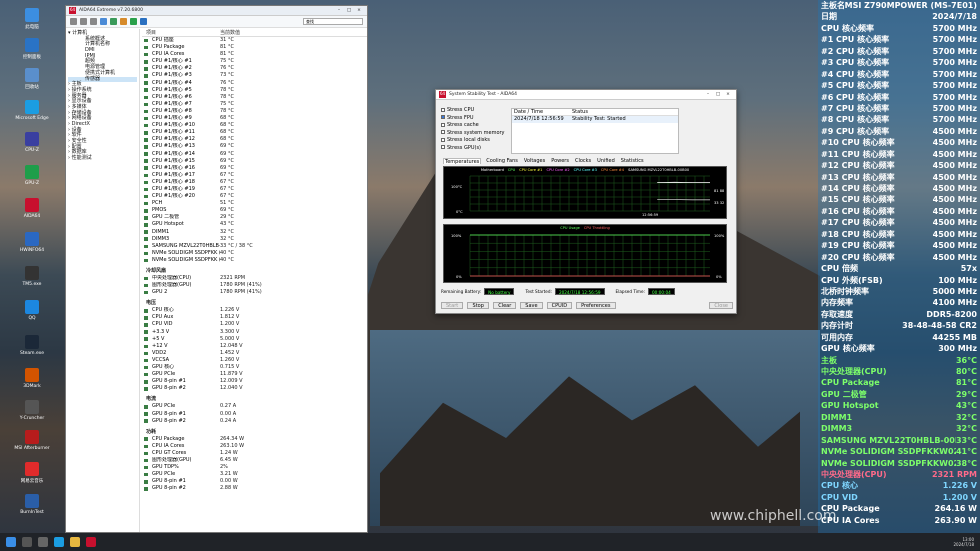 The height and width of the screenshot is (551, 980). I want to click on tree-item: › 性能测试, so click(102, 158).